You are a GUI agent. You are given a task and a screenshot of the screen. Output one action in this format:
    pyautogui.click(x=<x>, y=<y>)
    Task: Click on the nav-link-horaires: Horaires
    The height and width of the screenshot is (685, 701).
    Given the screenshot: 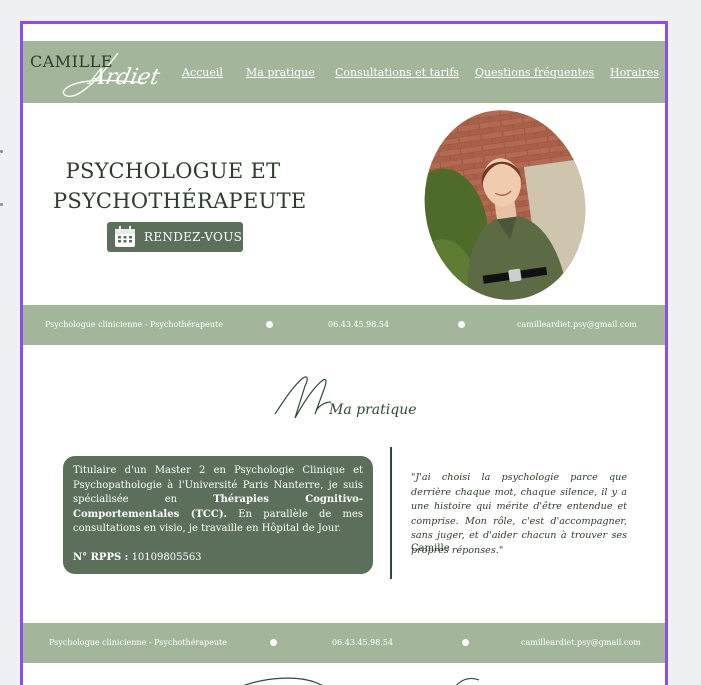 What is the action you would take?
    pyautogui.click(x=634, y=72)
    